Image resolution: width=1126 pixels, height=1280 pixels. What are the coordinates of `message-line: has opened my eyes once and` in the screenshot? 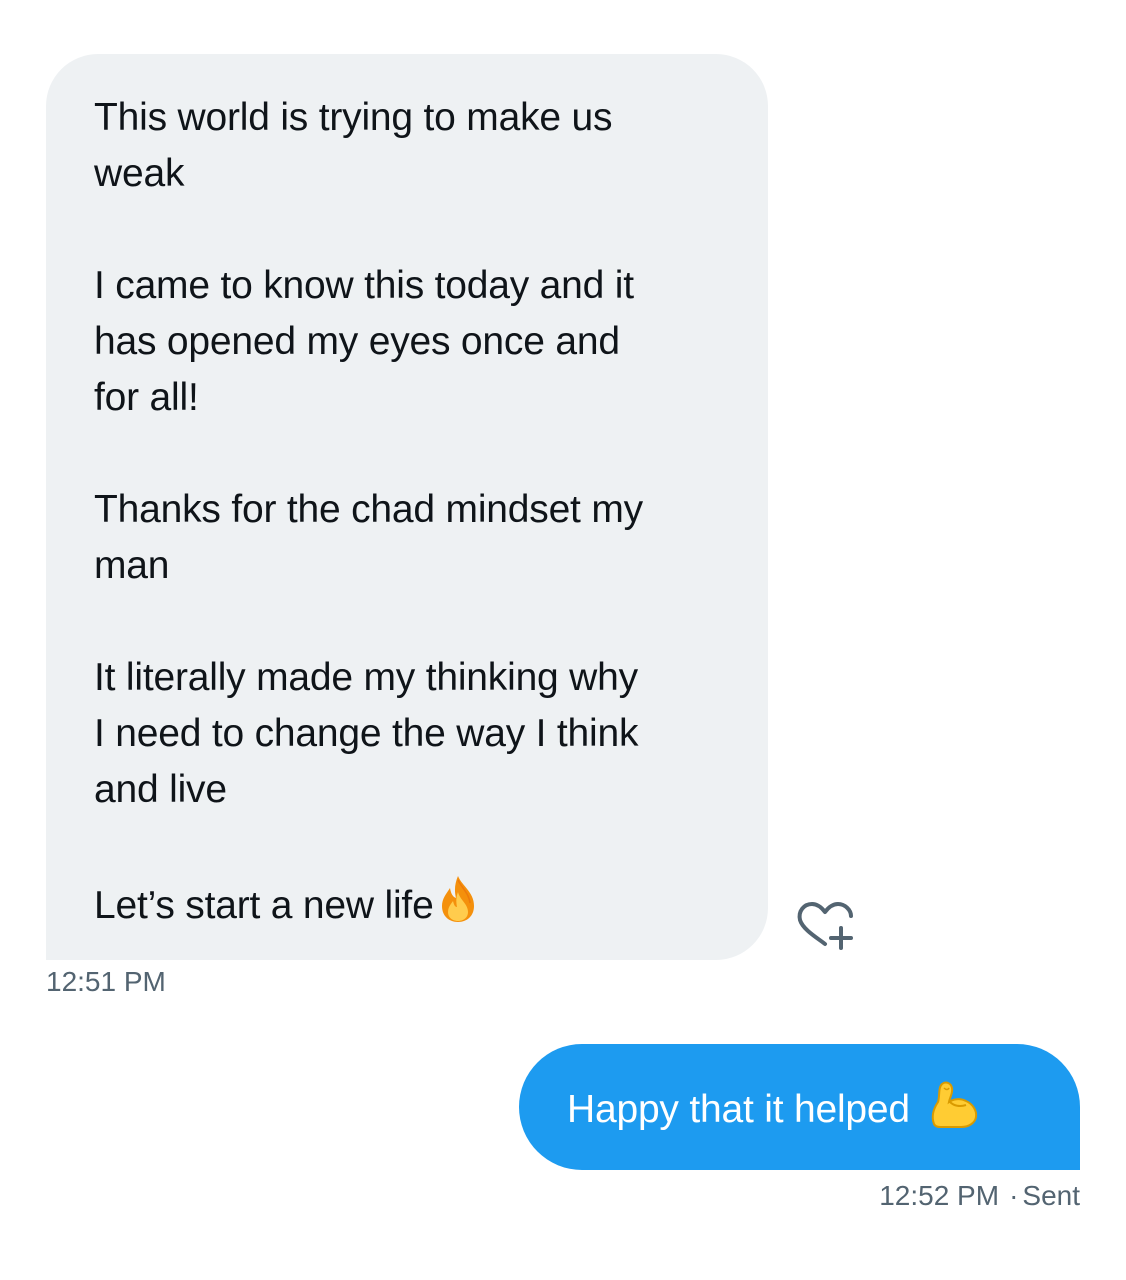 It's located at (357, 341).